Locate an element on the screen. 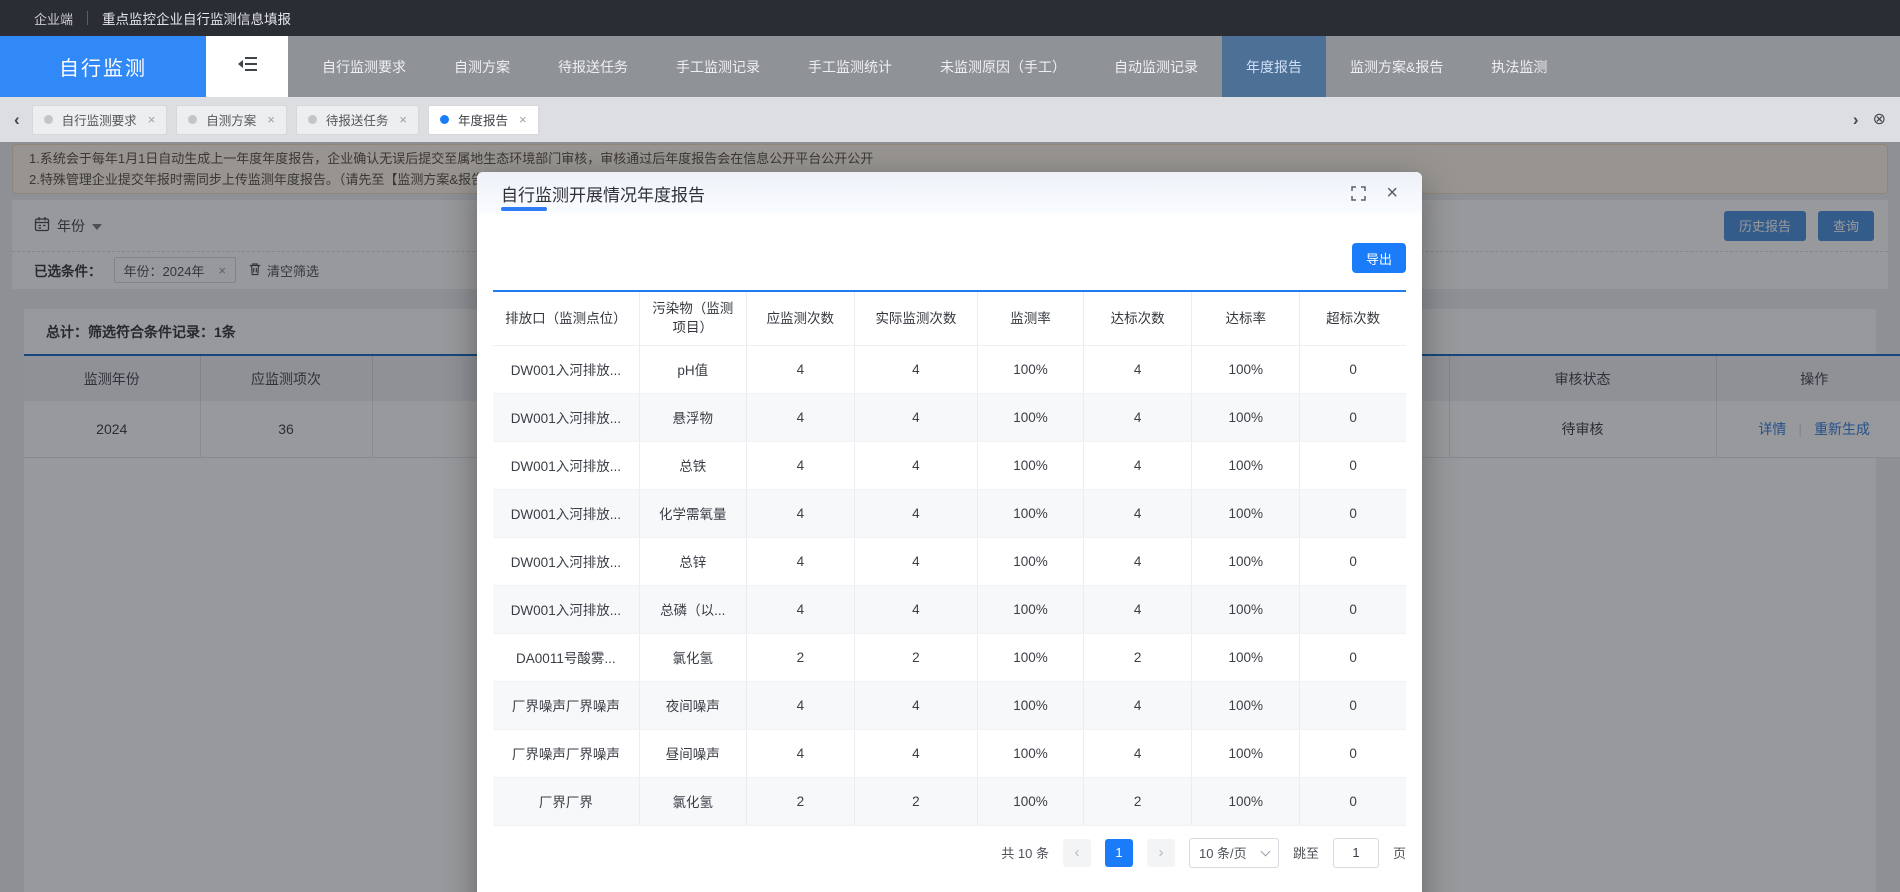  nav-item: 年度报告 is located at coordinates (1274, 66).